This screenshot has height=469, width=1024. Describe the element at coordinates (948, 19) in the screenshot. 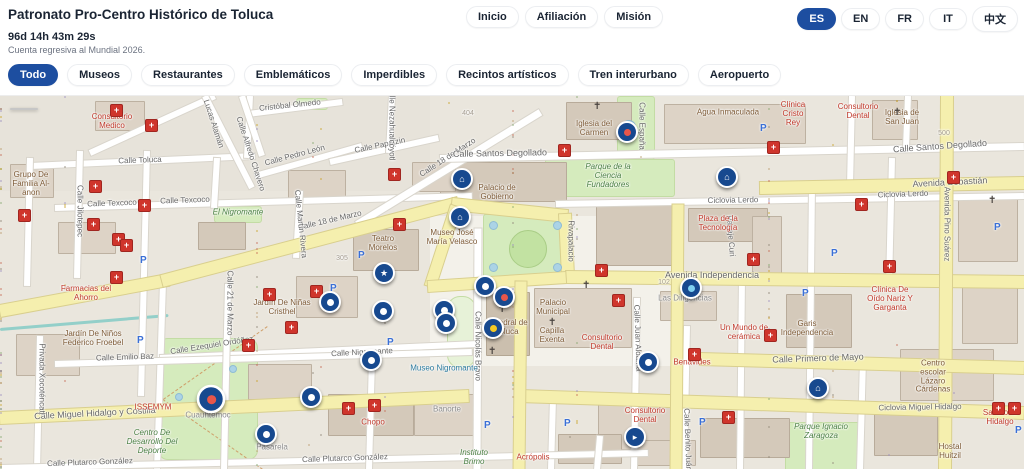

I see `language-button-IT: IT` at that location.